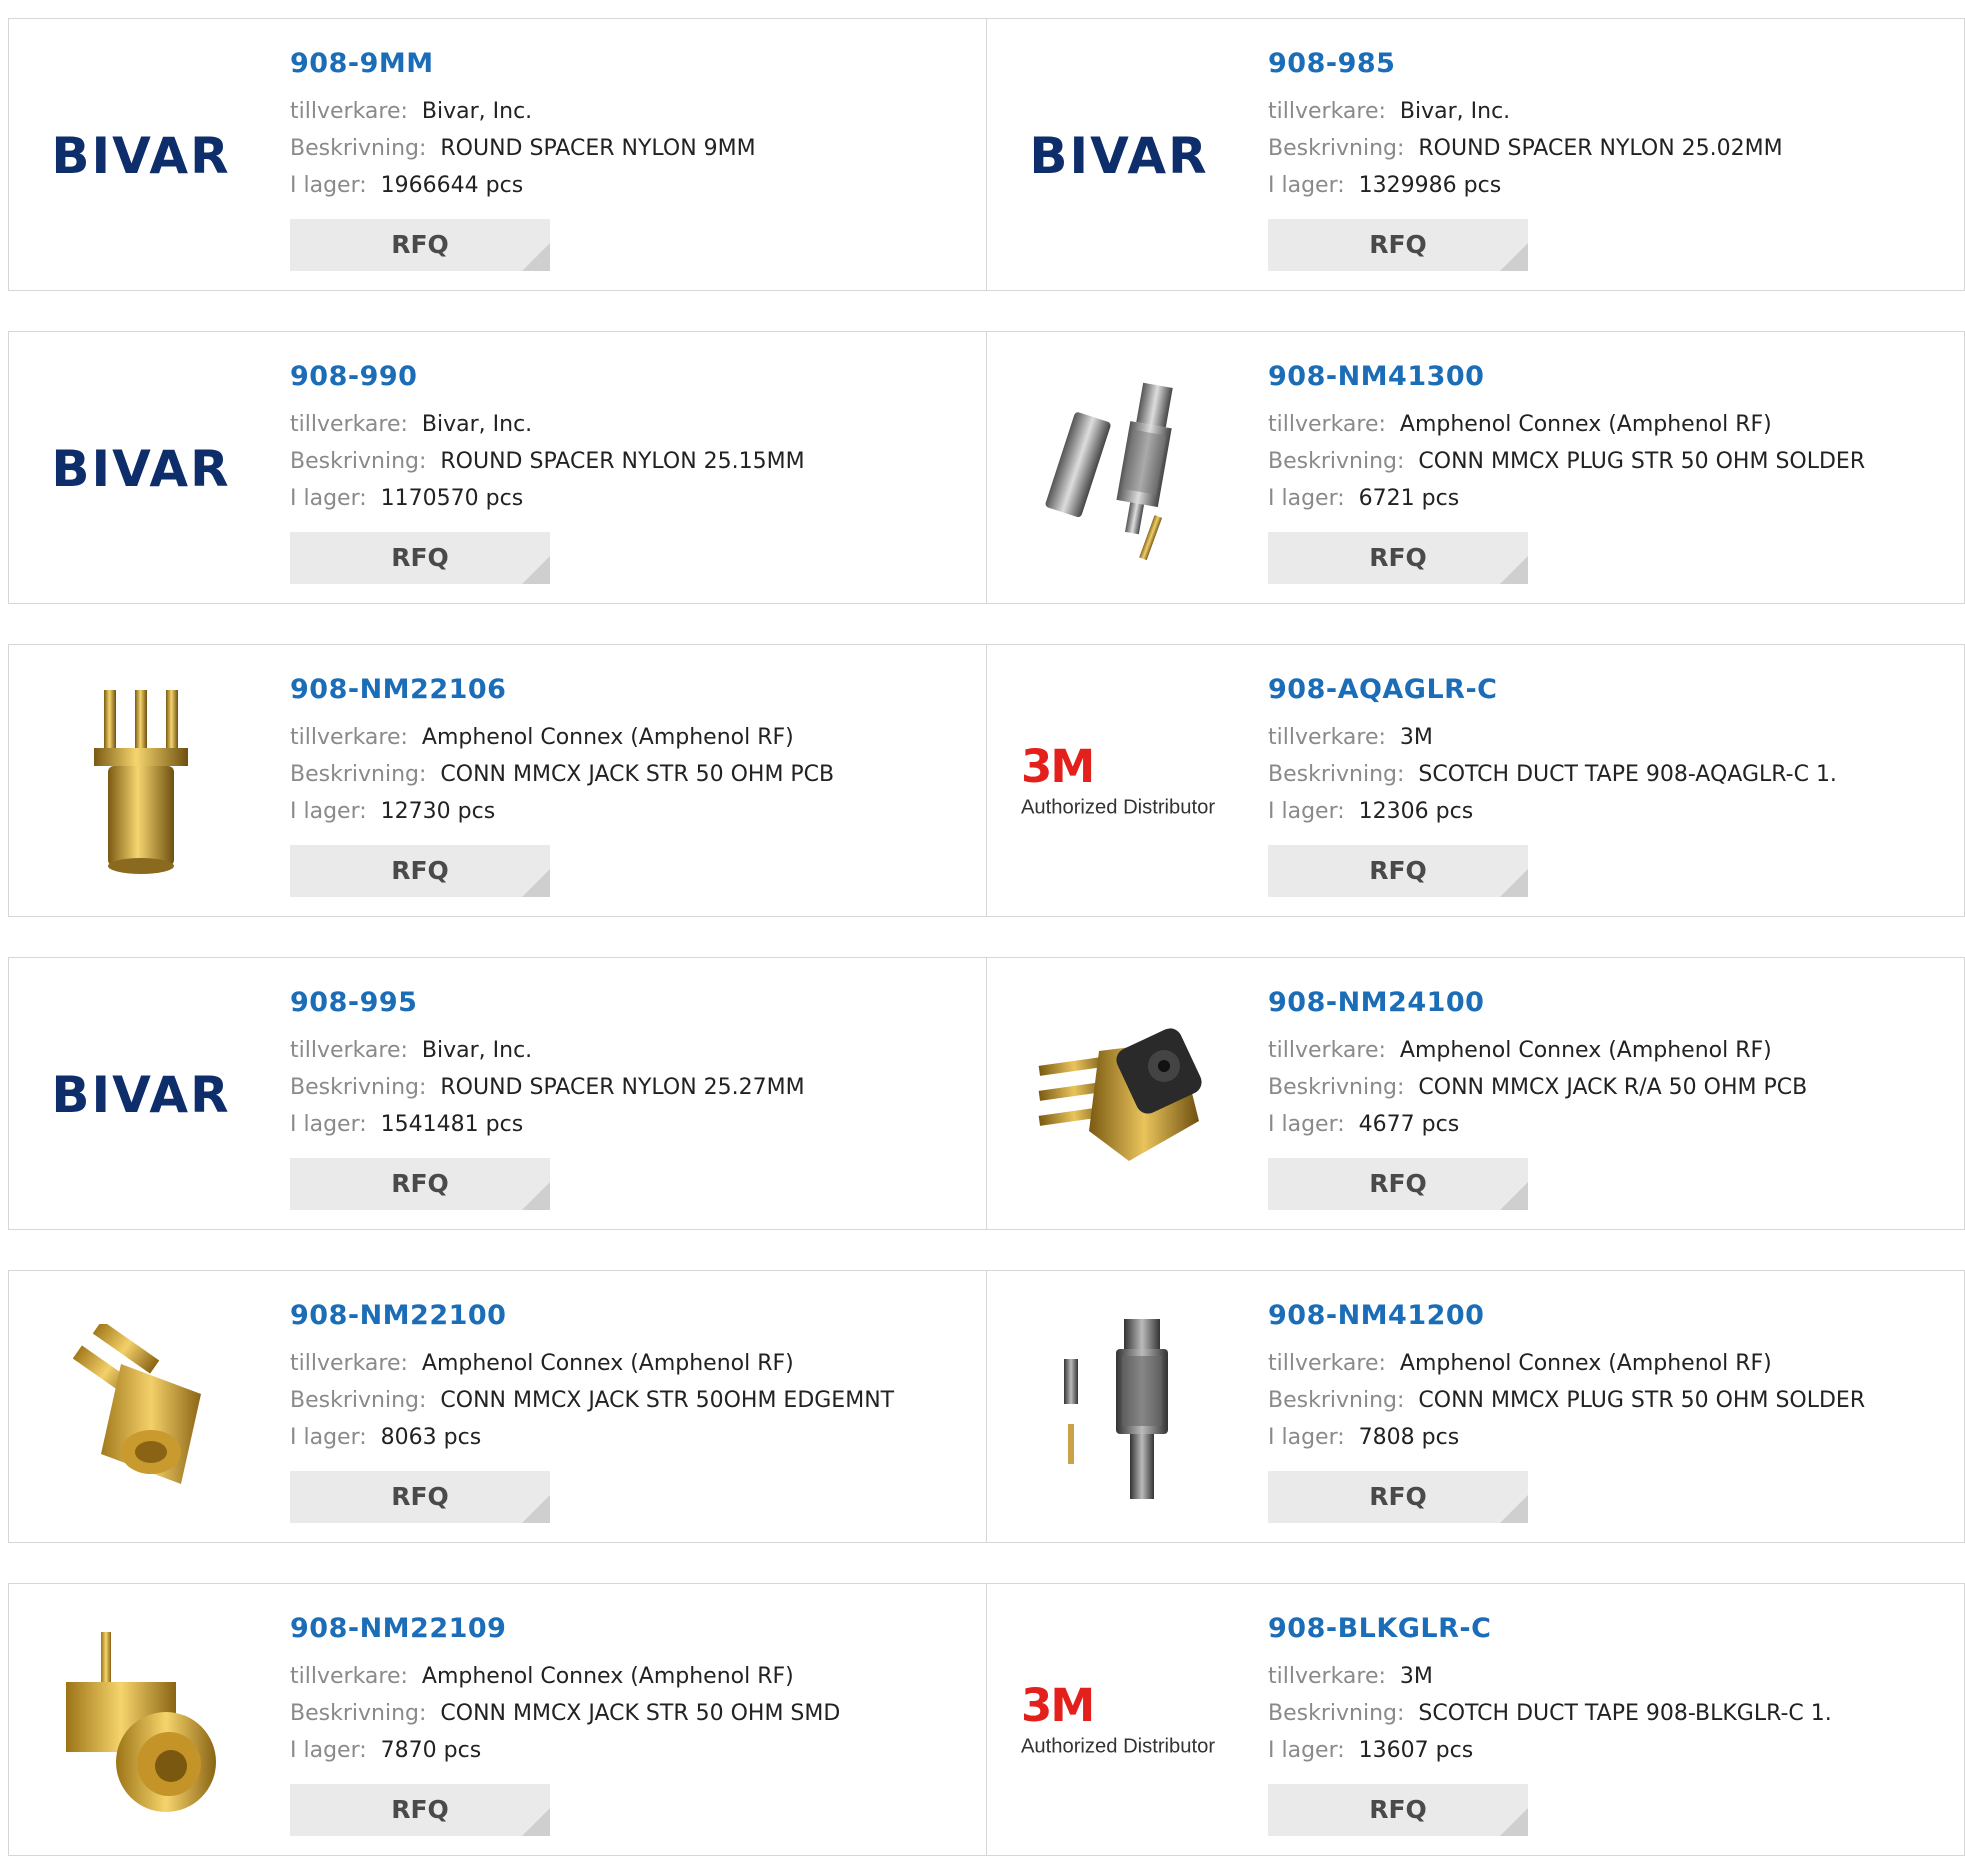 Image resolution: width=1965 pixels, height=1856 pixels. What do you see at coordinates (633, 185) in the screenshot?
I see `stock-line: I lager: 1966644 pcs` at bounding box center [633, 185].